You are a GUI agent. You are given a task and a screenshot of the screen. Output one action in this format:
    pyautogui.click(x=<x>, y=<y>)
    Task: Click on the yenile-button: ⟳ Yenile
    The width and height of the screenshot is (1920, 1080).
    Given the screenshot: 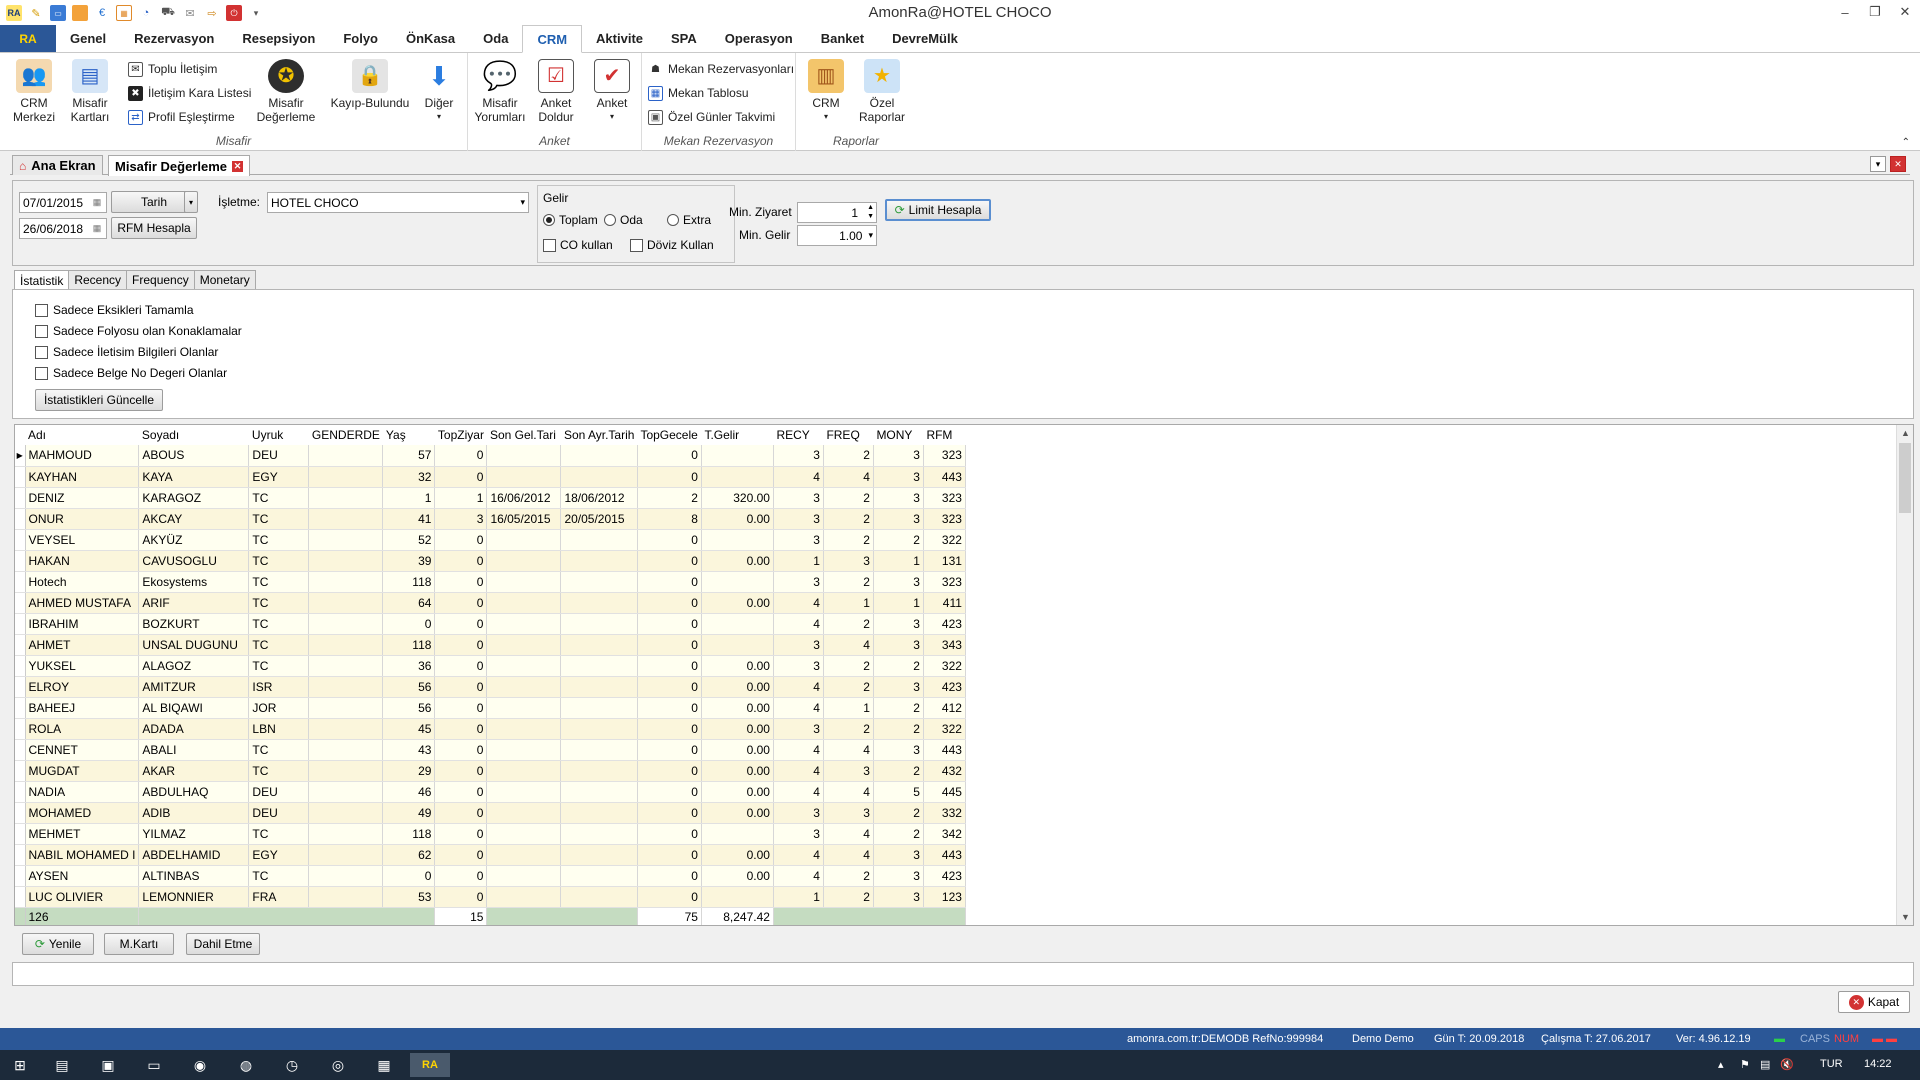 What is the action you would take?
    pyautogui.click(x=58, y=944)
    